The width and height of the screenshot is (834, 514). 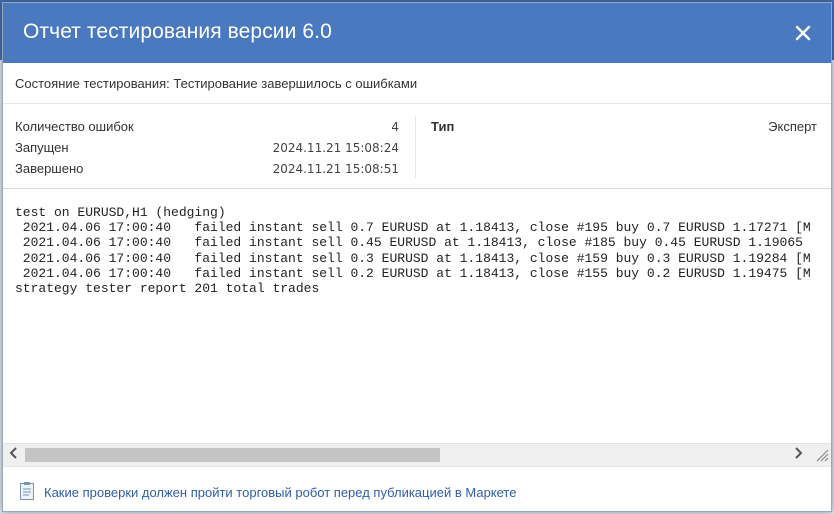 I want to click on dialog-title: Отчет тестирования версии 6.0, so click(x=177, y=31).